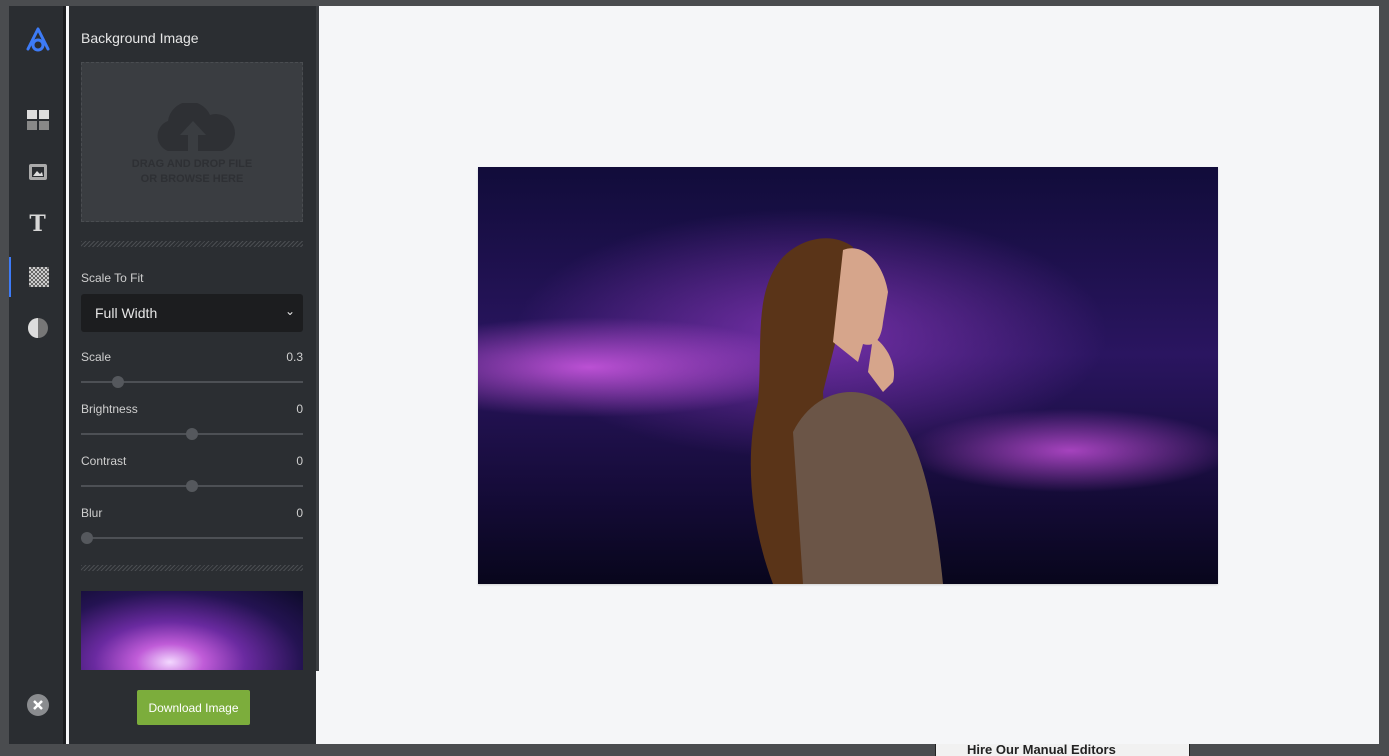 This screenshot has width=1389, height=756. Describe the element at coordinates (112, 278) in the screenshot. I see `scale-to-fit-label: Scale To Fit` at that location.